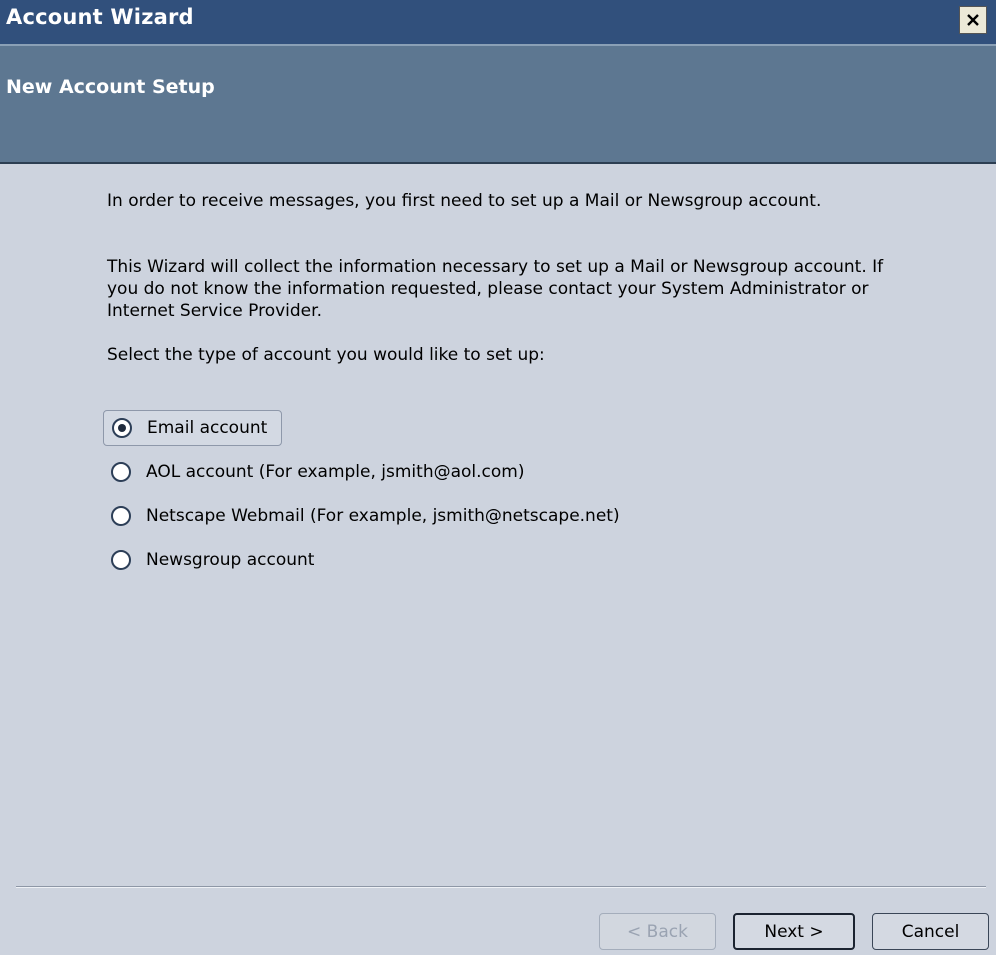 The width and height of the screenshot is (996, 955). I want to click on close-button, so click(973, 20).